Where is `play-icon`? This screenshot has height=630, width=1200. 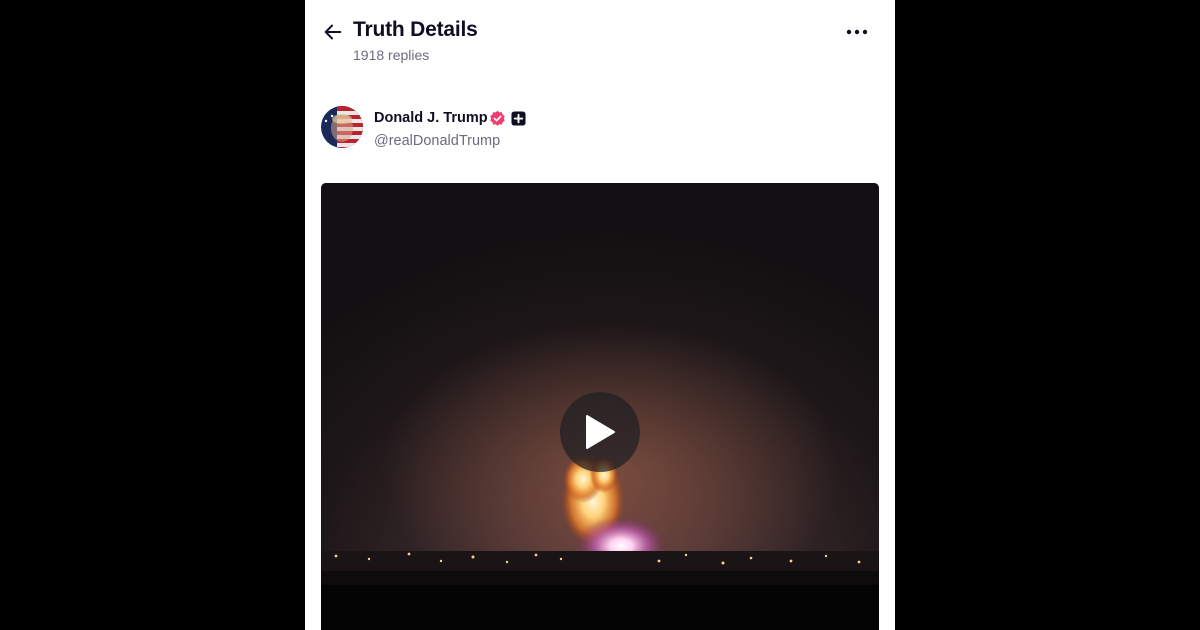 play-icon is located at coordinates (600, 432).